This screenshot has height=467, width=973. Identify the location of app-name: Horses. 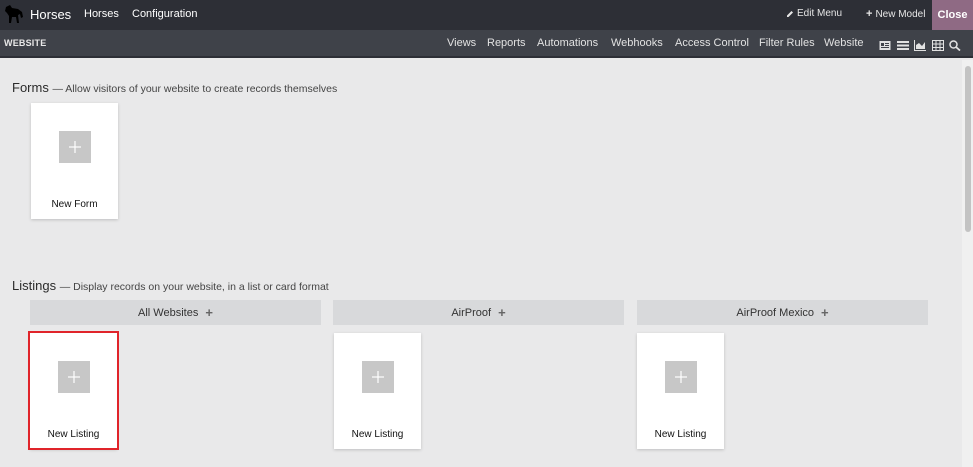
(50, 14).